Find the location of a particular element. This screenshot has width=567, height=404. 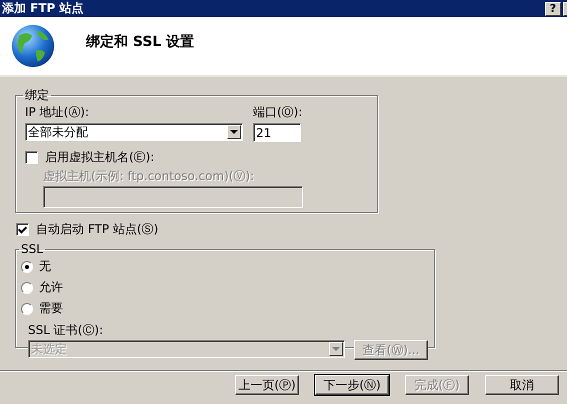

radio-label: 需要 is located at coordinates (51, 308).